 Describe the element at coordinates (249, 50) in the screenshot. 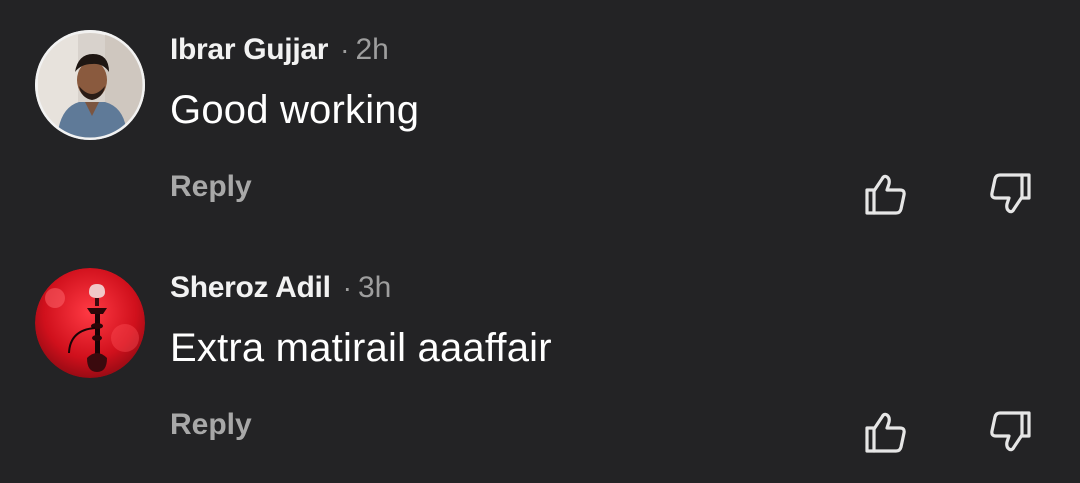

I see `author-name: Ibrar Gujjar` at that location.